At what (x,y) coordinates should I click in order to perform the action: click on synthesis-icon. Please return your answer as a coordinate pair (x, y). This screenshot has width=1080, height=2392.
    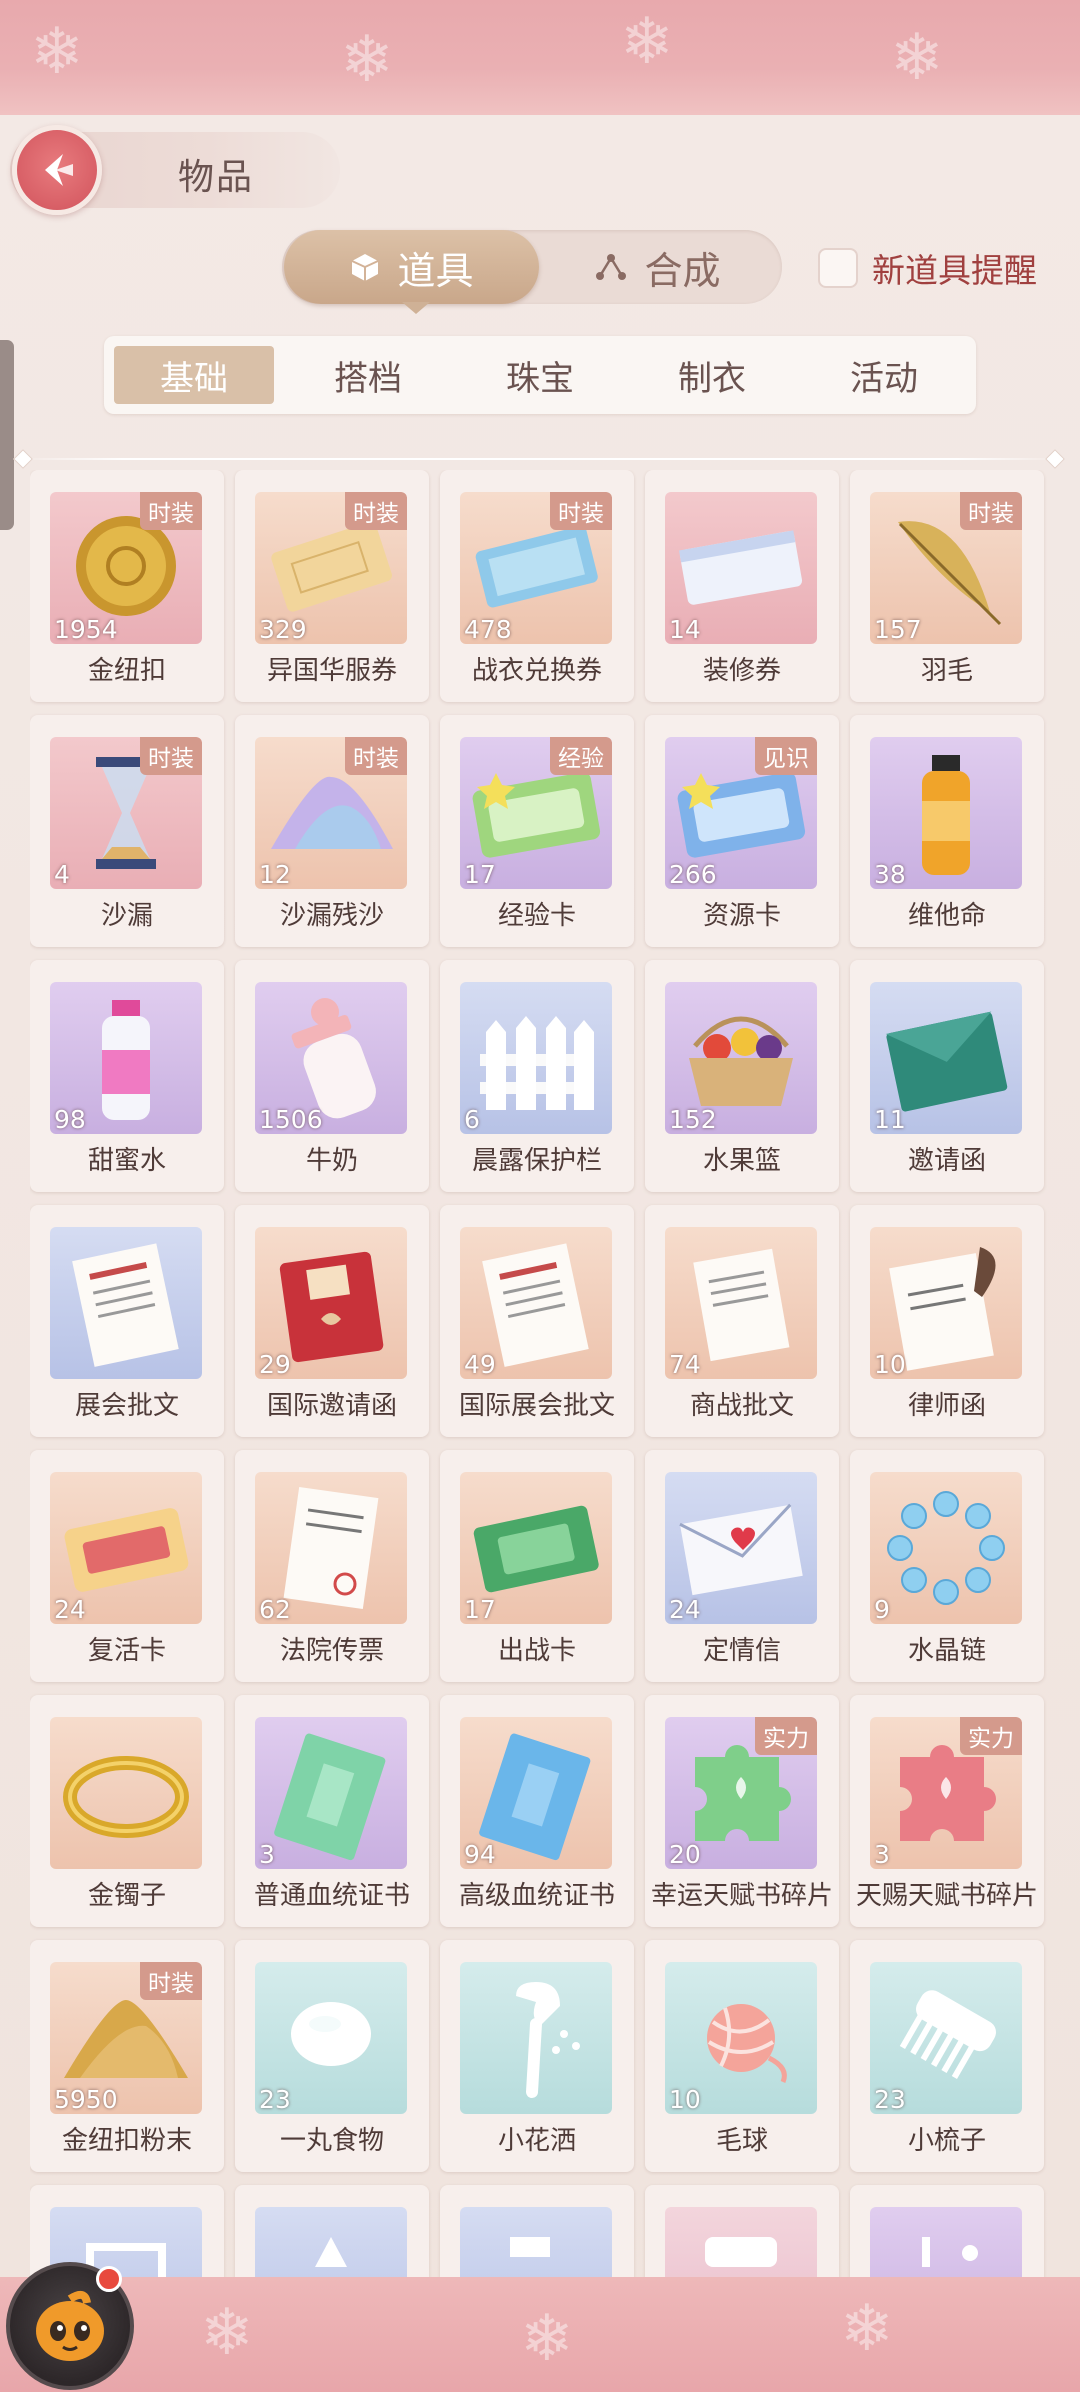
    Looking at the image, I should click on (611, 267).